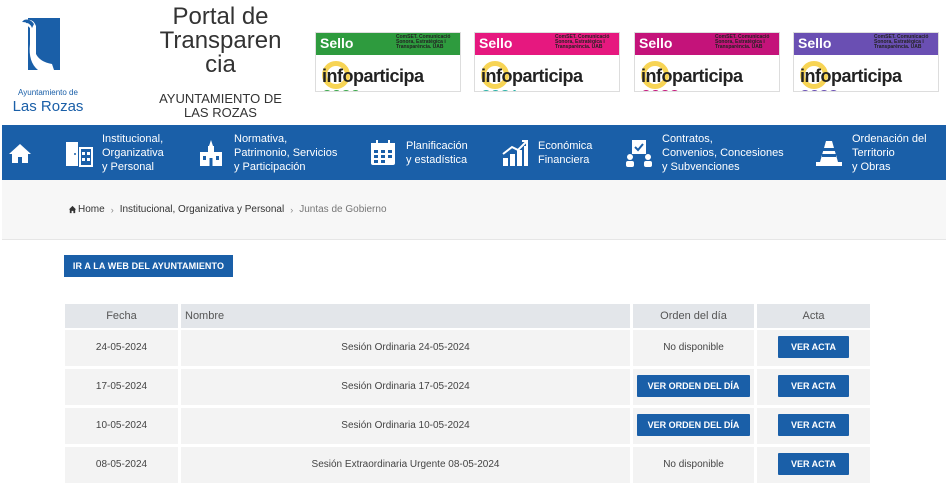  I want to click on badge-brand: infoparticipa 2021, so click(550, 78).